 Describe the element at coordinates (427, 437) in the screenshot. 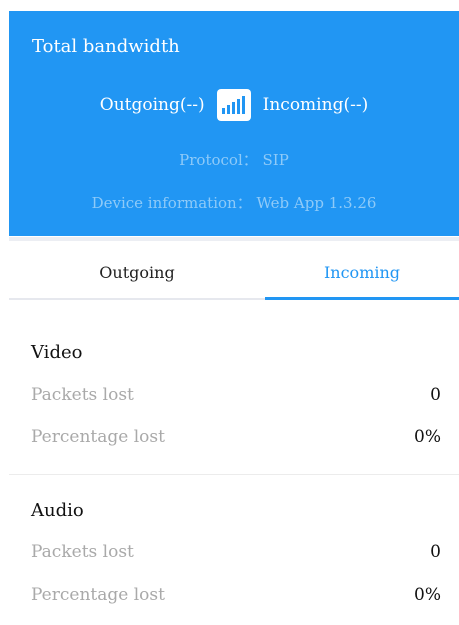

I see `video-percentage-lost-value: 0%` at that location.